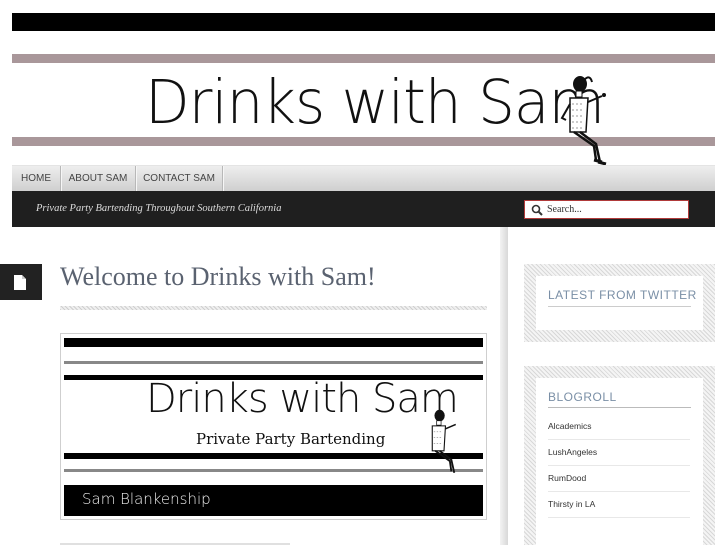  I want to click on banner-subtitle: Private Party Bartending, so click(291, 439).